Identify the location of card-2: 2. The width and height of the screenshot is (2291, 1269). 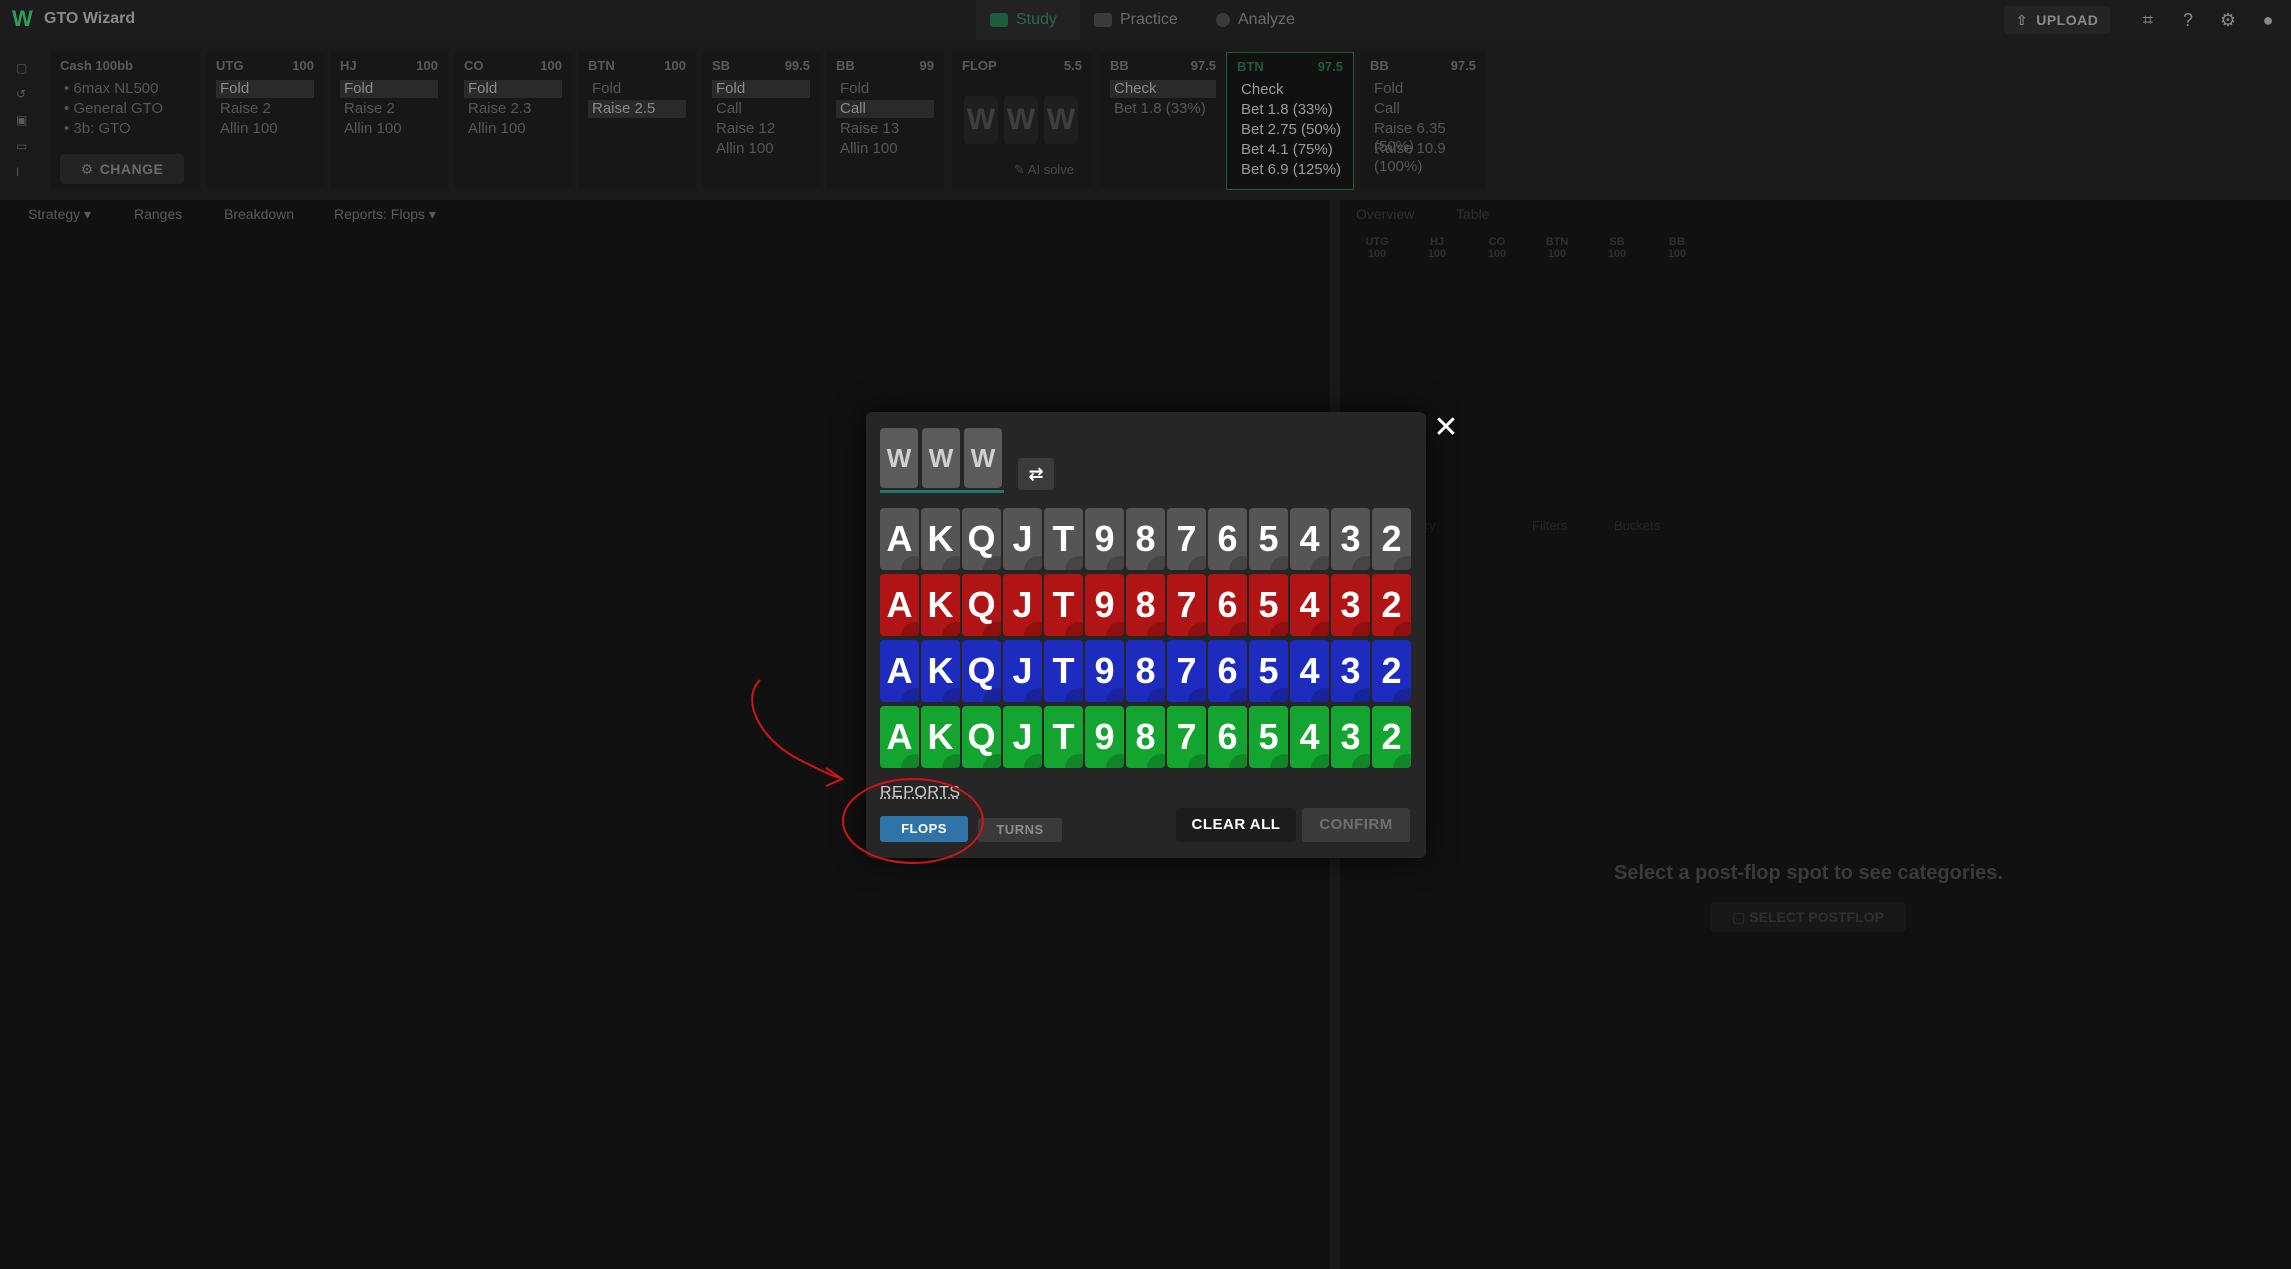
(1391, 539).